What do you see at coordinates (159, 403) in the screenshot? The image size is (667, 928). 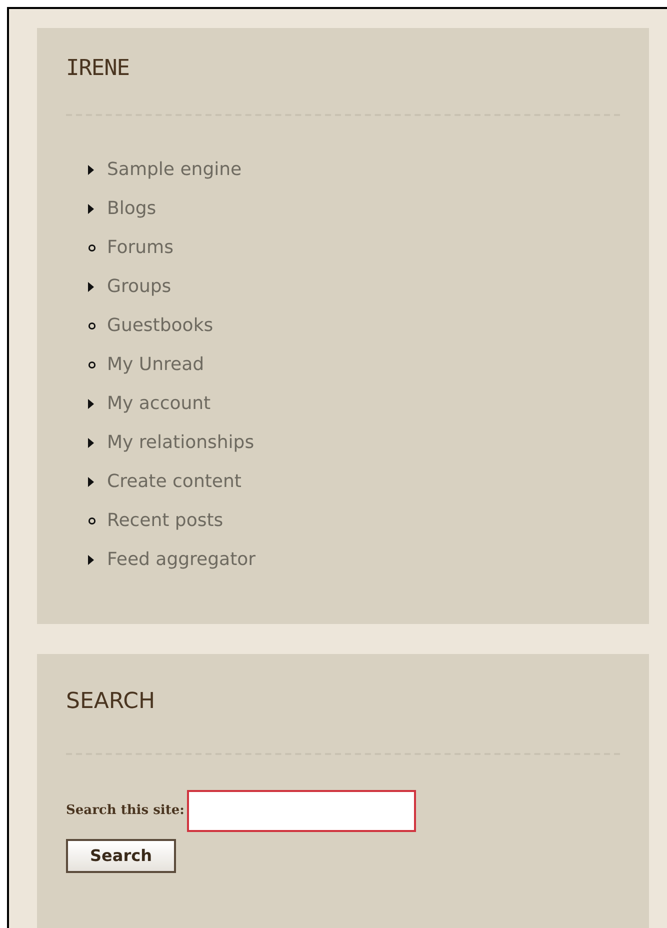 I see `menu-link: My account` at bounding box center [159, 403].